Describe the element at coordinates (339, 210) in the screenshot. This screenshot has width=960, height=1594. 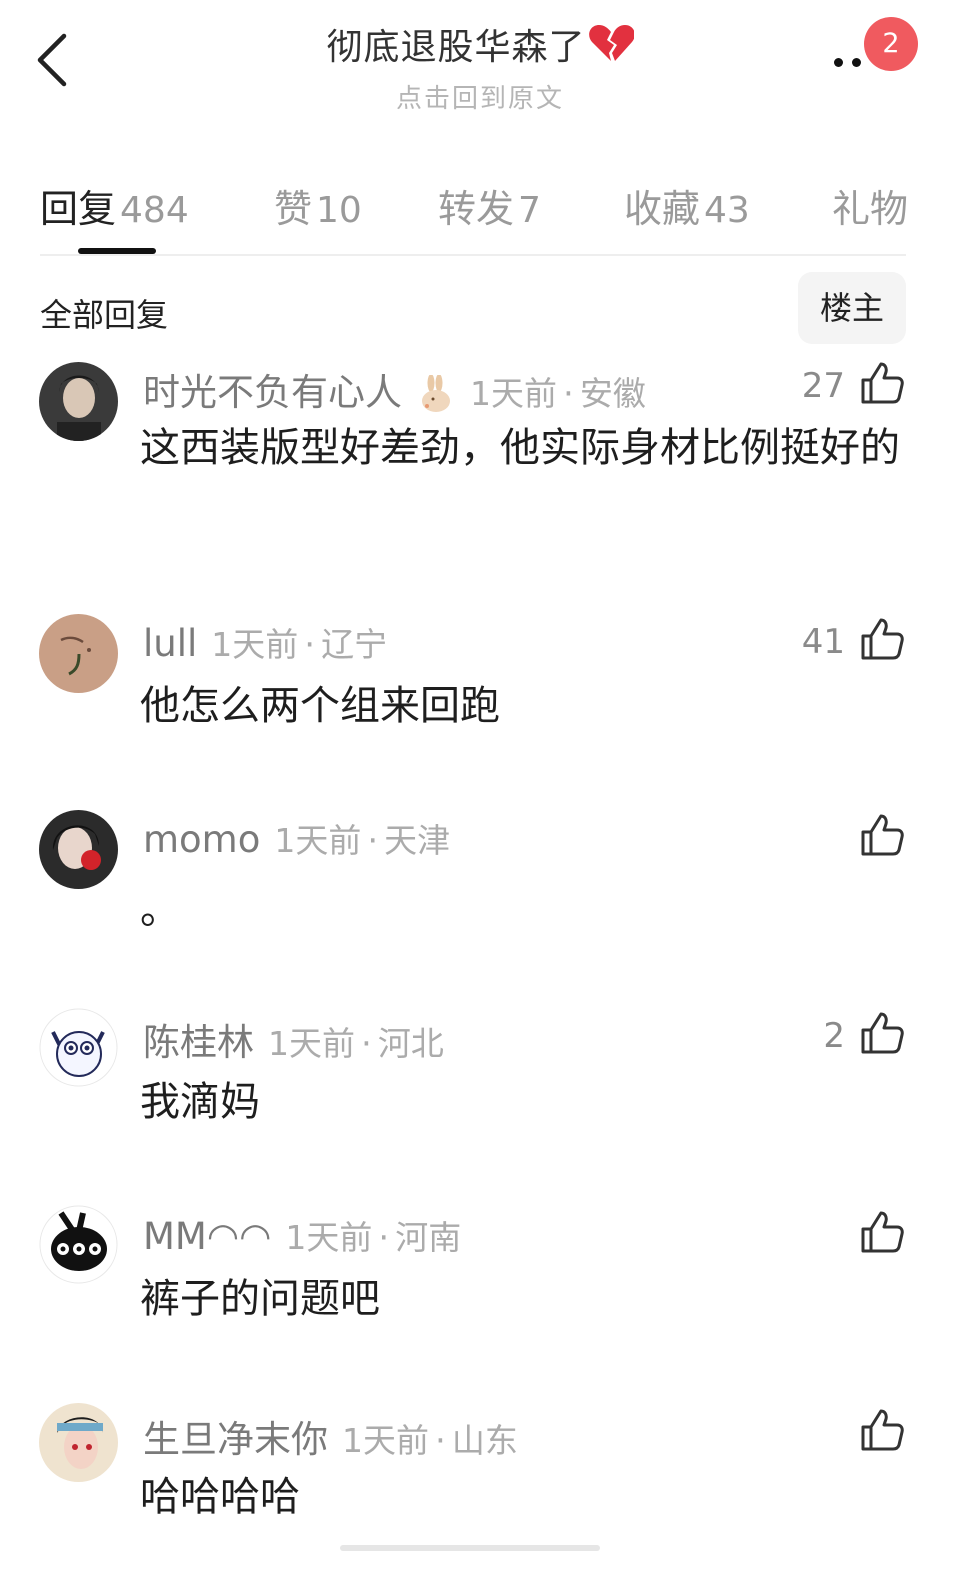
I see `tab-count: 10` at that location.